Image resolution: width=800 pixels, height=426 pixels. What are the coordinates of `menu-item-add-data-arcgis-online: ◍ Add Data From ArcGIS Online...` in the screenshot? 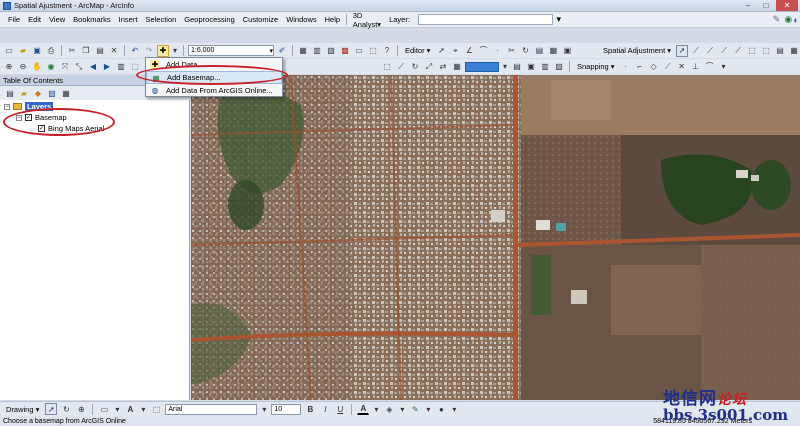 It's located at (214, 90).